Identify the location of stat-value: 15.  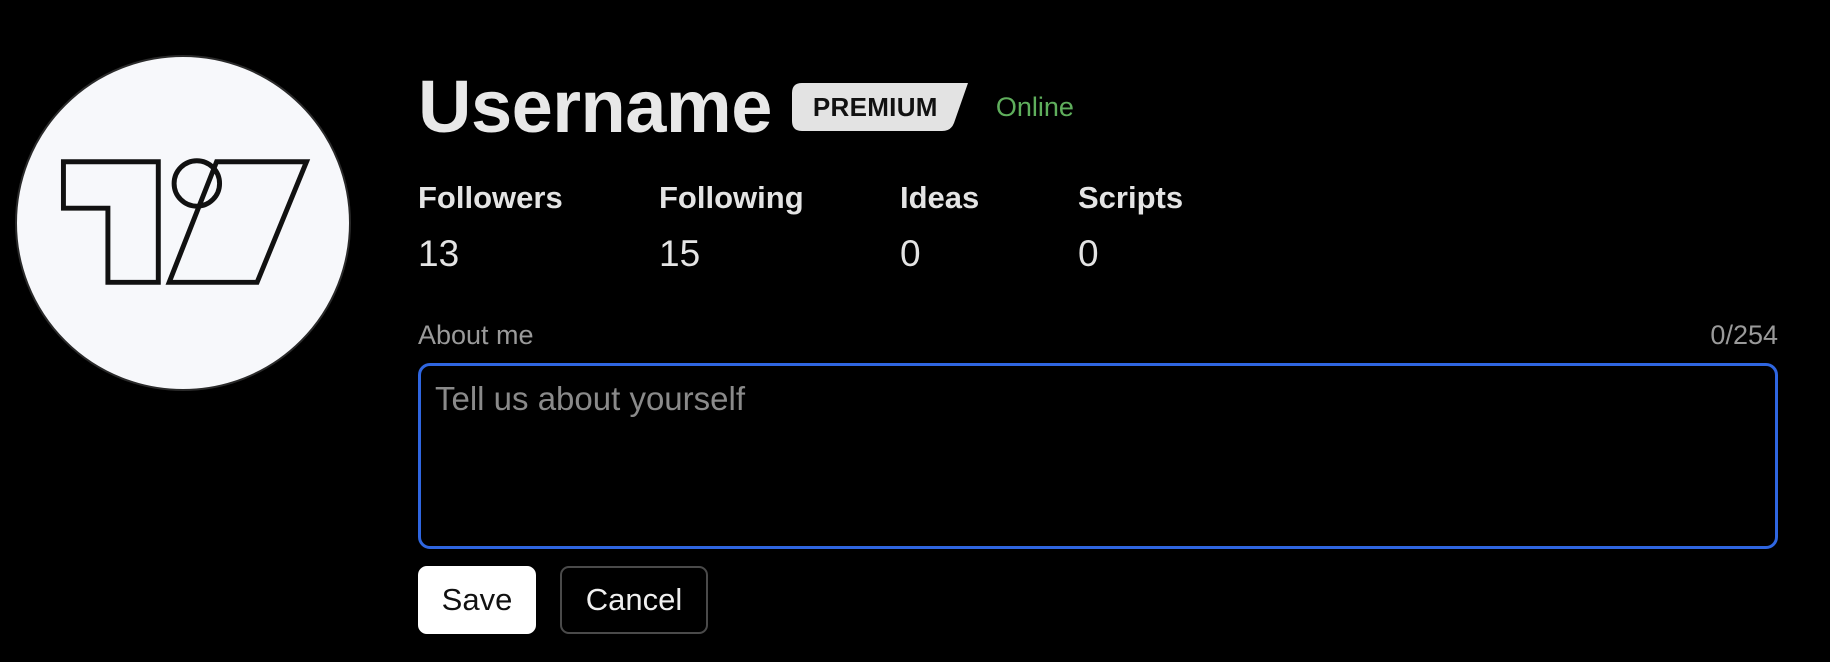
(680, 253).